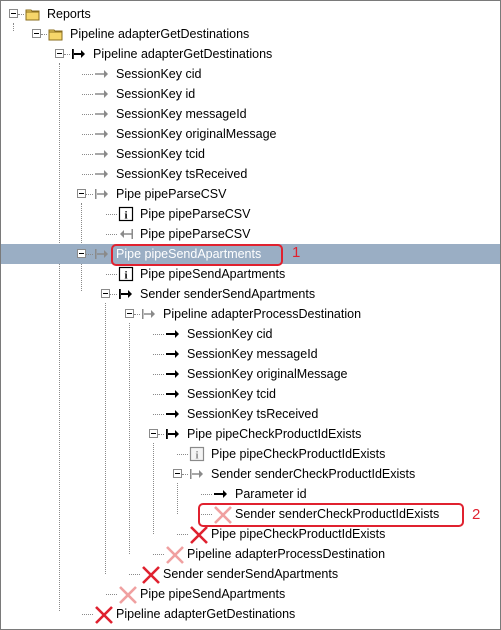 This screenshot has width=501, height=630. What do you see at coordinates (69, 14) in the screenshot?
I see `tree-node-label: Reports` at bounding box center [69, 14].